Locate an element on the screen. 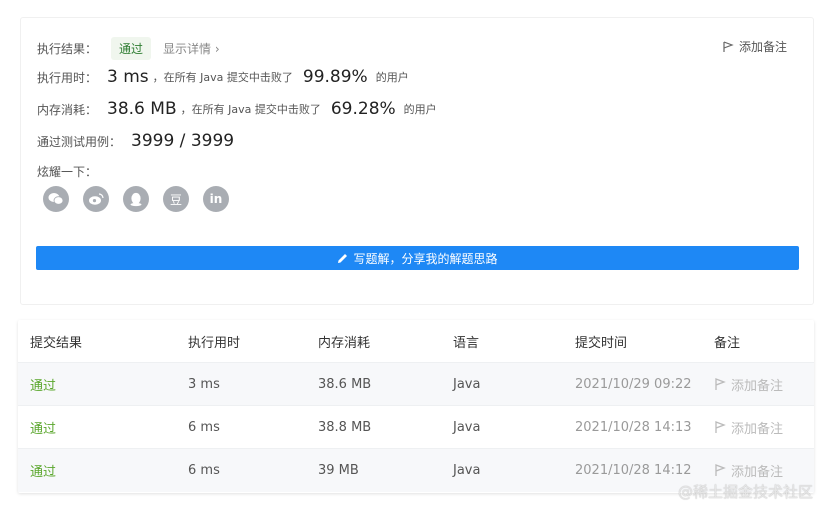 This screenshot has width=827, height=516. qq-icon is located at coordinates (136, 199).